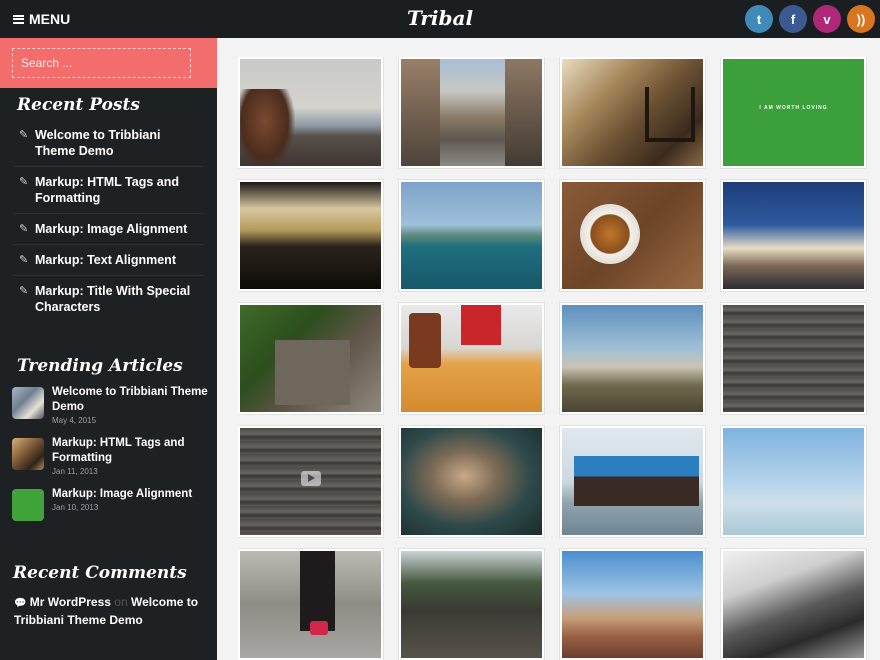  What do you see at coordinates (78, 105) in the screenshot?
I see `recent-posts-title: Recent Posts` at bounding box center [78, 105].